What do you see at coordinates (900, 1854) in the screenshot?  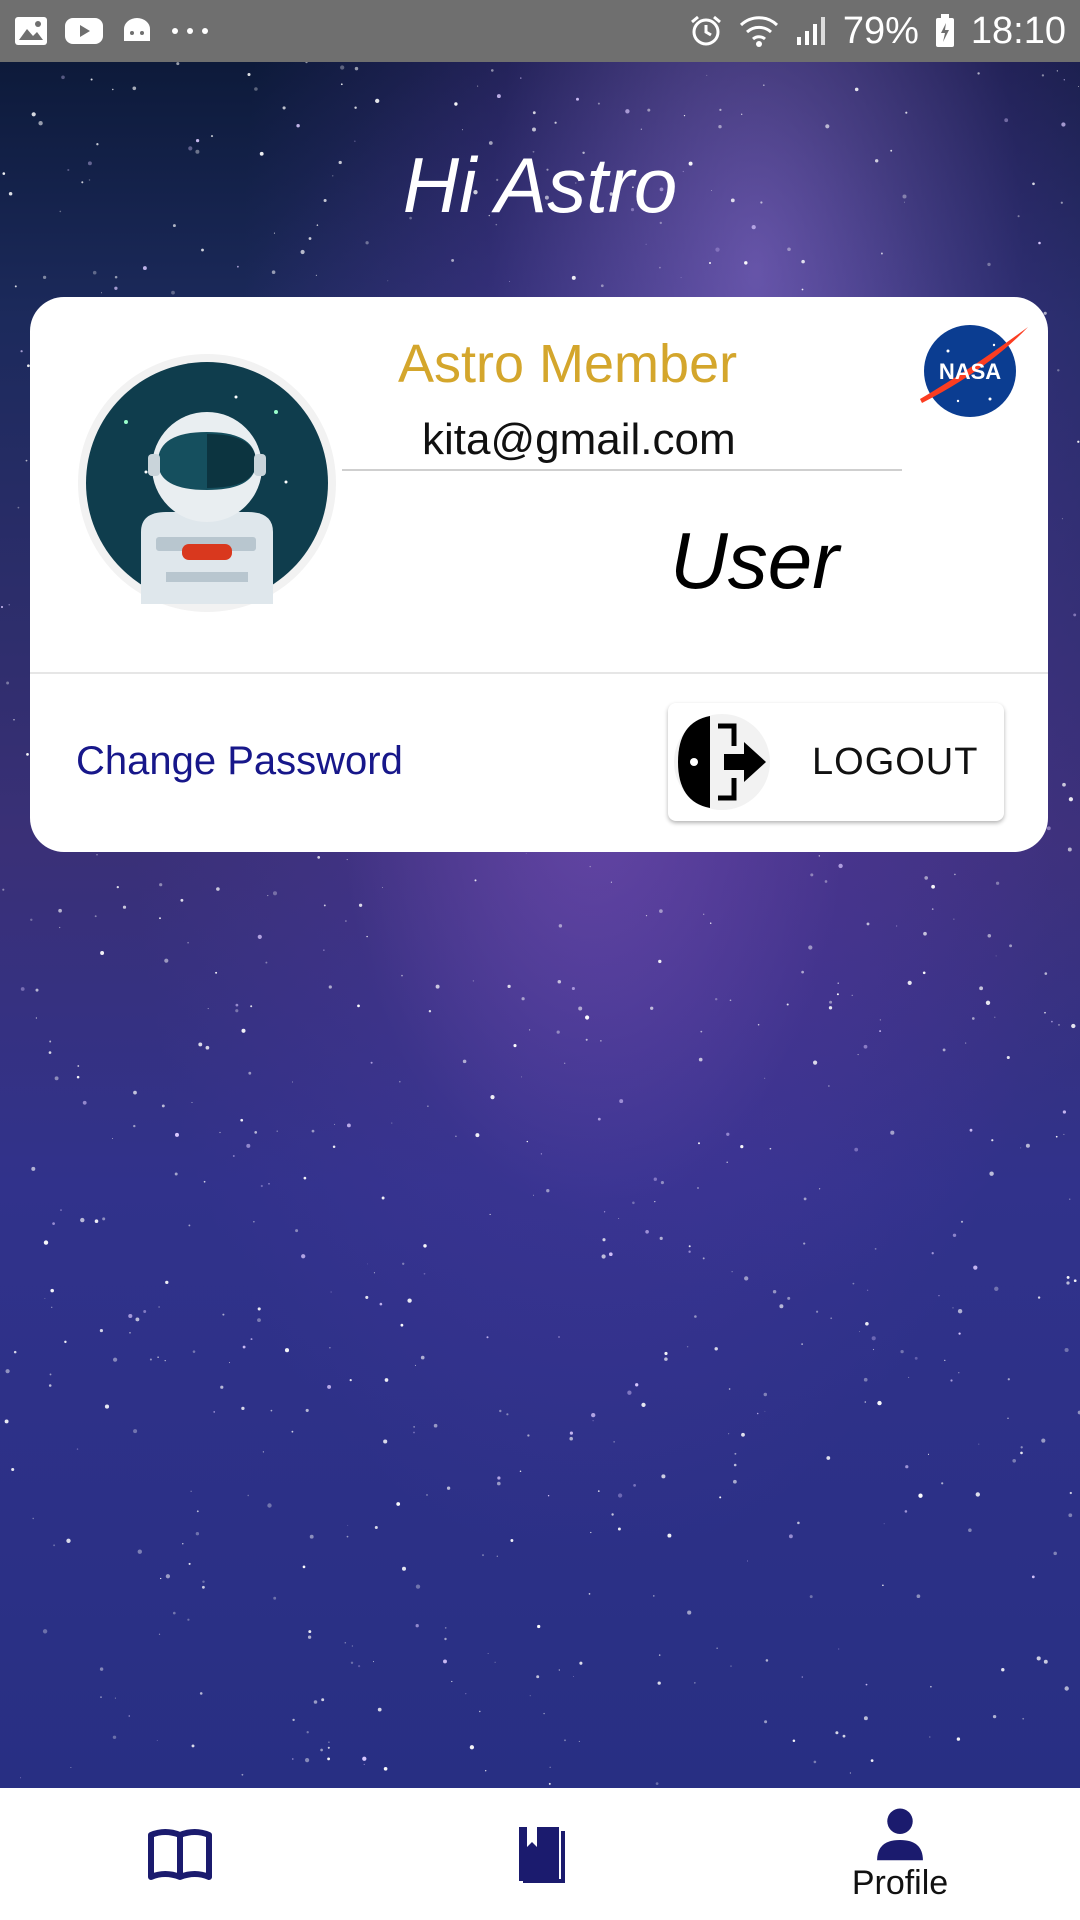 I see `nav-item-profile: Profile` at bounding box center [900, 1854].